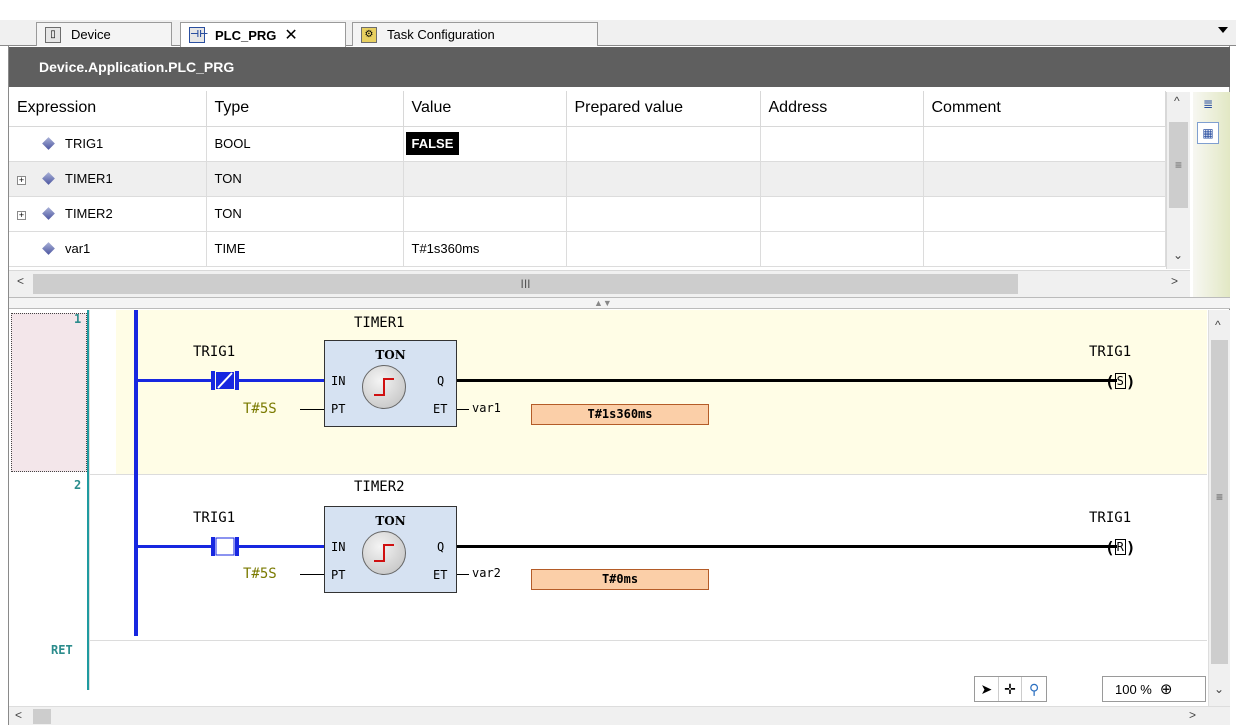  I want to click on coil-type: S, so click(1120, 381).